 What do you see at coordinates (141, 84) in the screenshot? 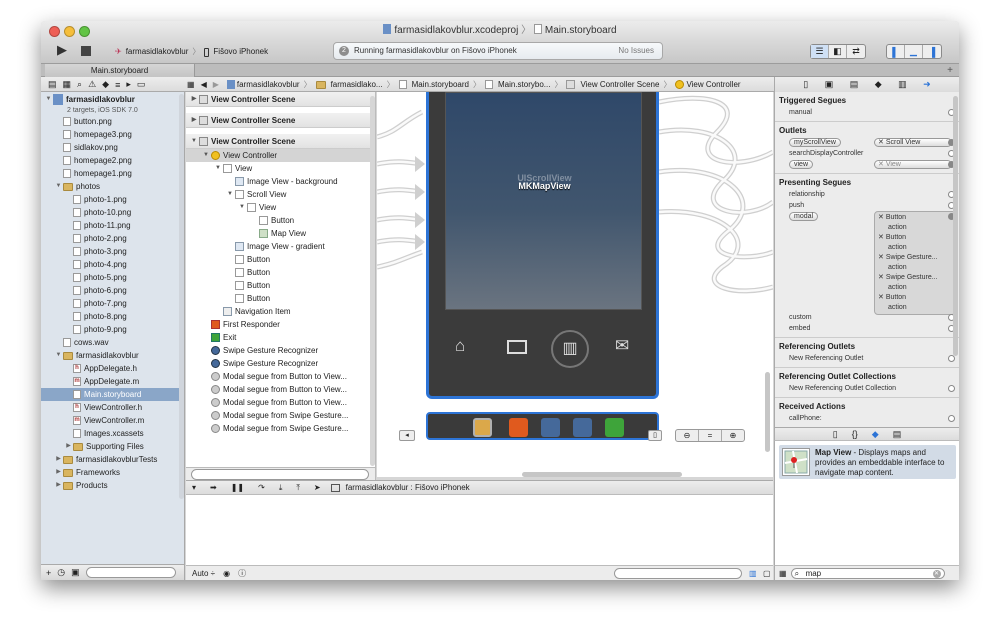
I see `log-navigator-icon: ▭` at bounding box center [141, 84].